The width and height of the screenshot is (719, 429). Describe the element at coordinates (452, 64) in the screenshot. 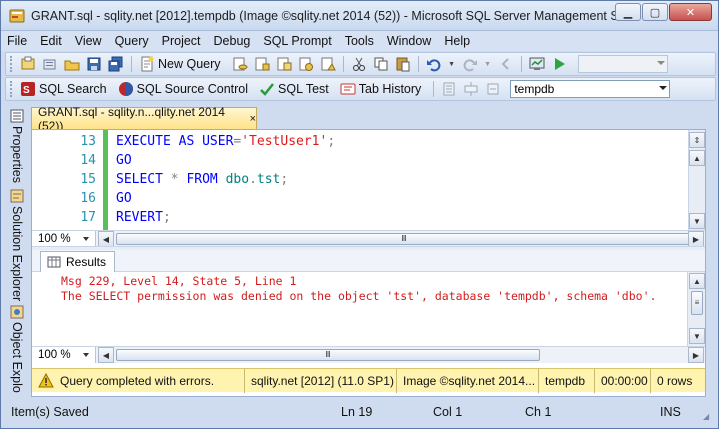

I see `undo-dropdown-icon: ▼` at that location.